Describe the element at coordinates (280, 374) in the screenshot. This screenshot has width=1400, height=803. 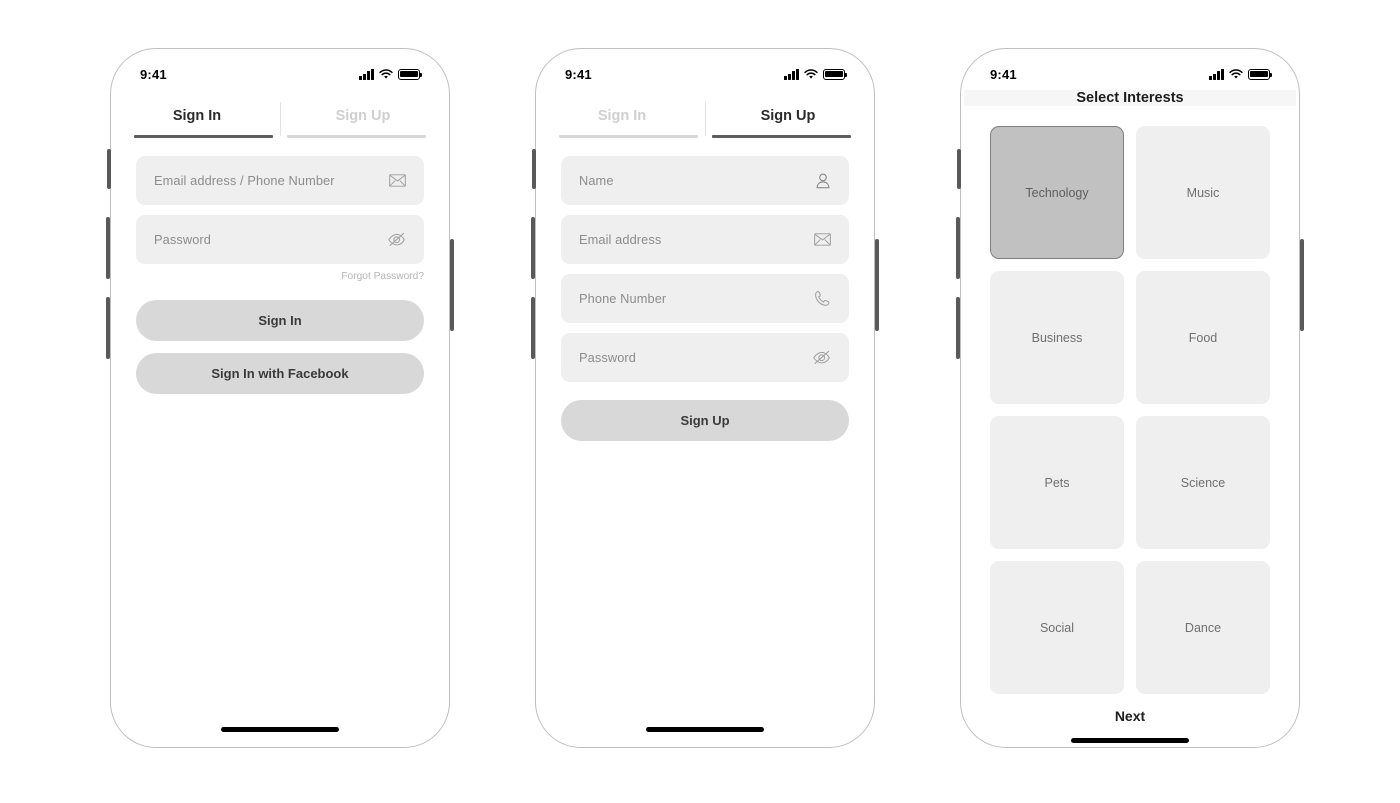
I see `sign-in-with-facebook-button: Sign In with Facebook` at that location.